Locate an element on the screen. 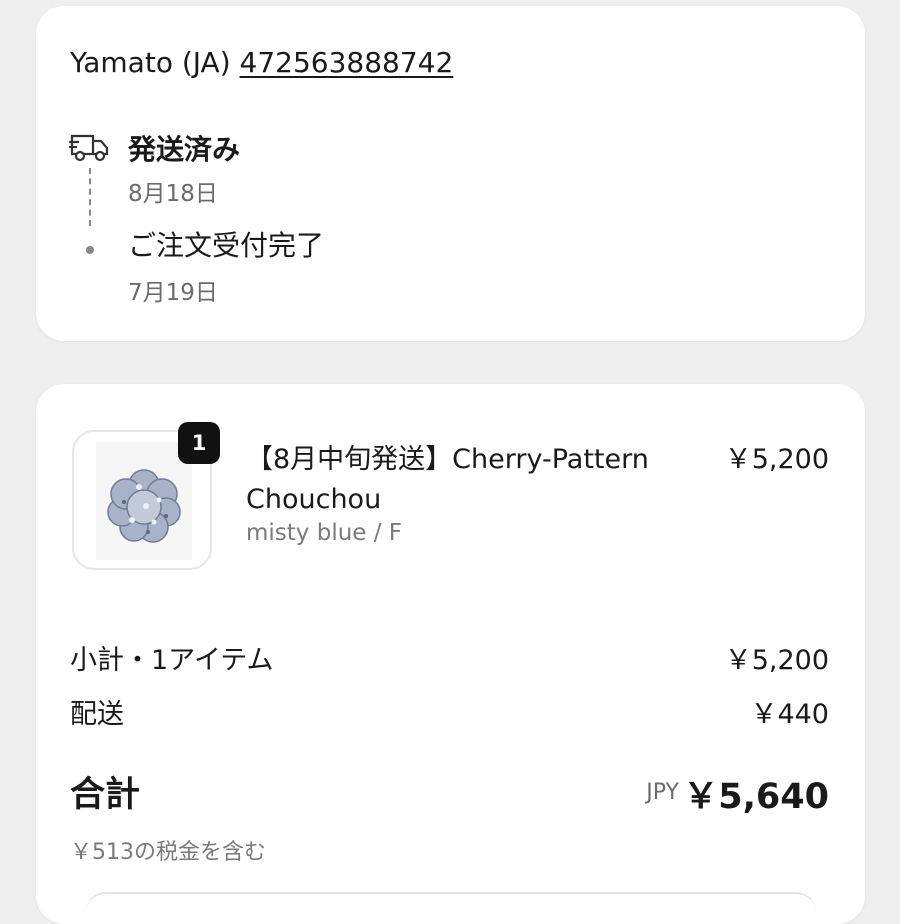 The image size is (900, 924). truck-icon is located at coordinates (89, 148).